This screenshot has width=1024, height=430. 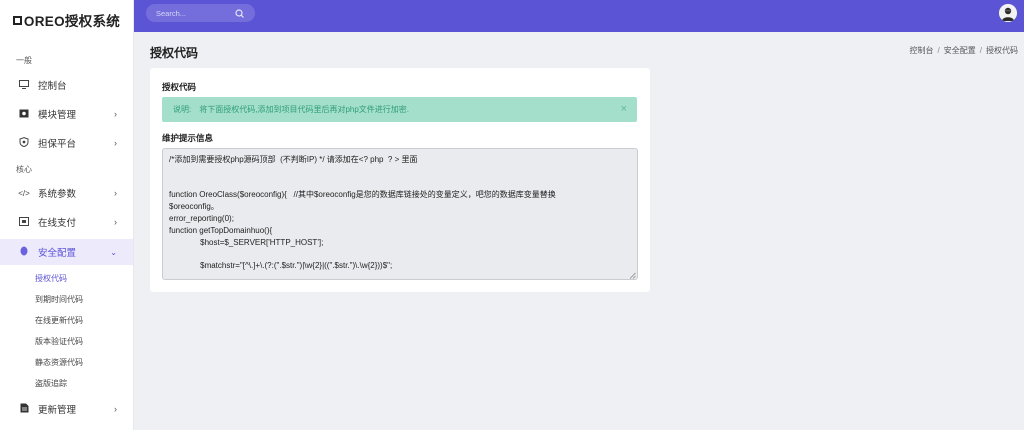 I want to click on sidebar-item-label: 担保平台, so click(x=57, y=144).